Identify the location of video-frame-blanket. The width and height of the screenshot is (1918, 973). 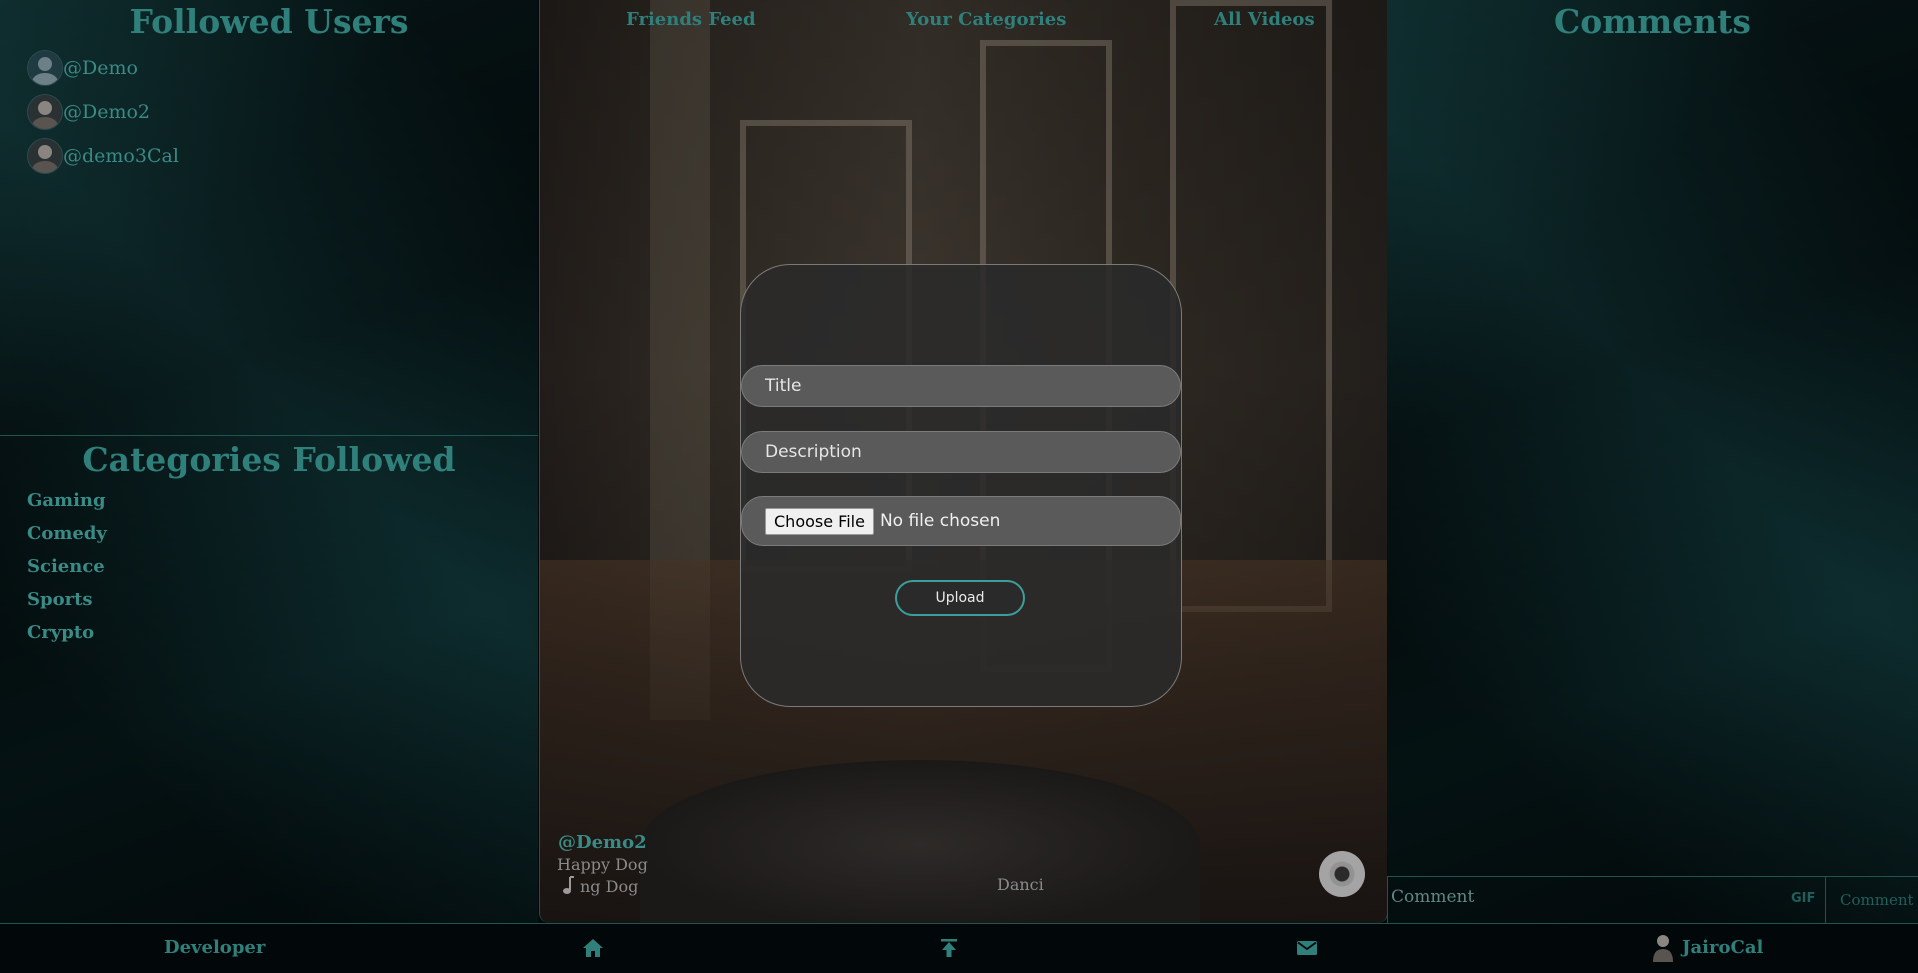
(920, 841).